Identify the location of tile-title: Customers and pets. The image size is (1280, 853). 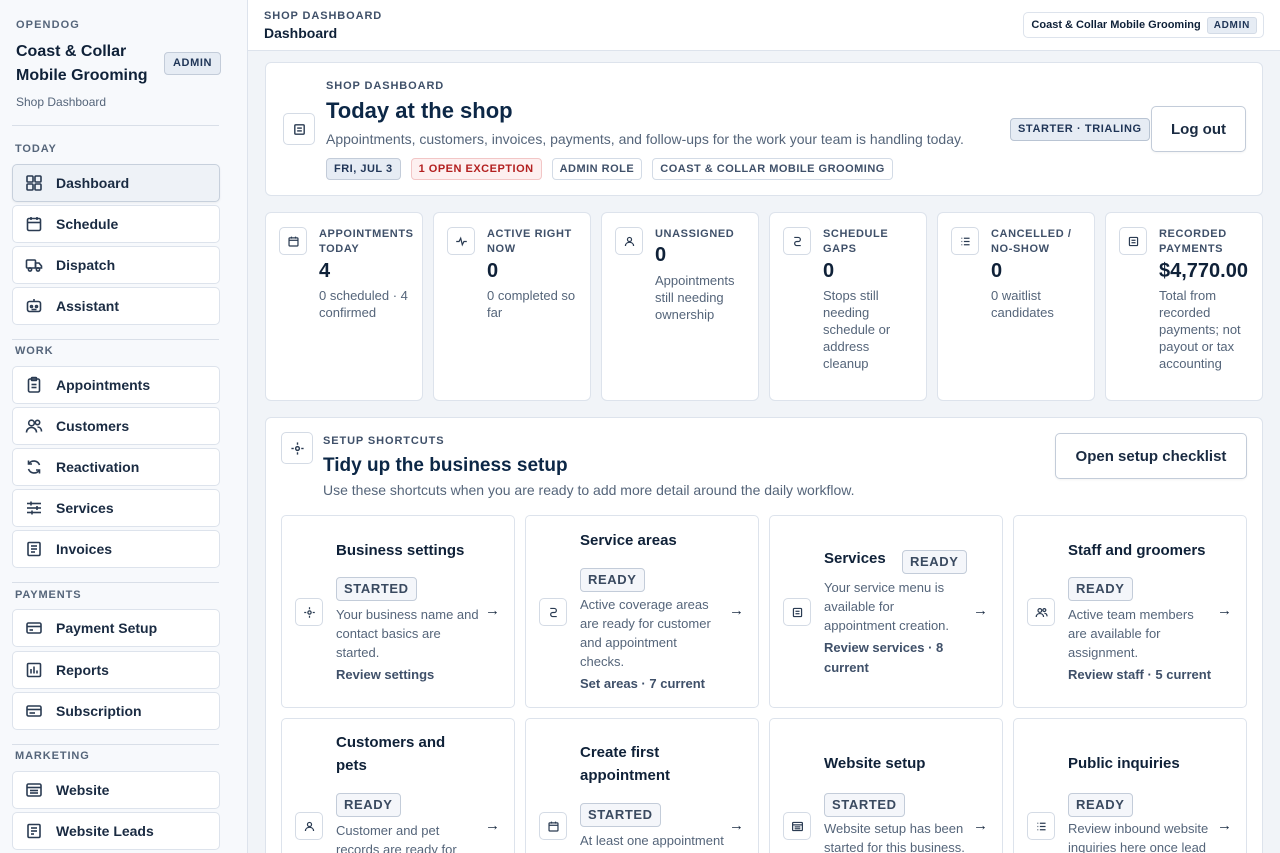
(391, 754).